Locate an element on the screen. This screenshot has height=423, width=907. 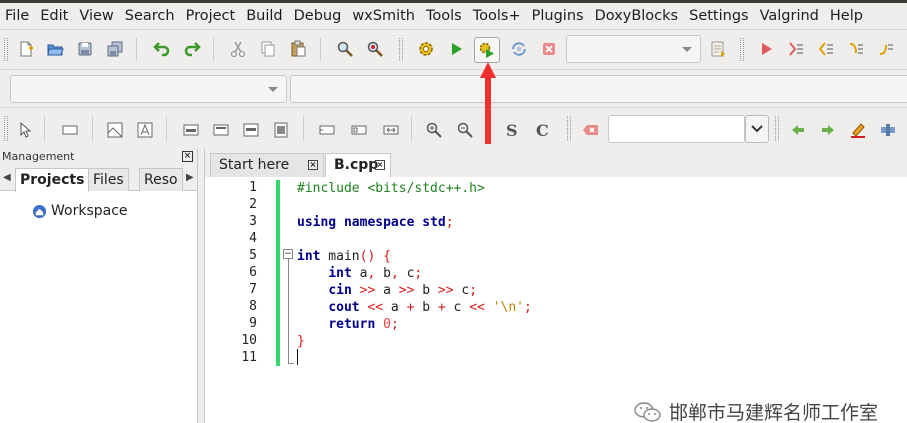
widget-bitmap-button is located at coordinates (145, 130).